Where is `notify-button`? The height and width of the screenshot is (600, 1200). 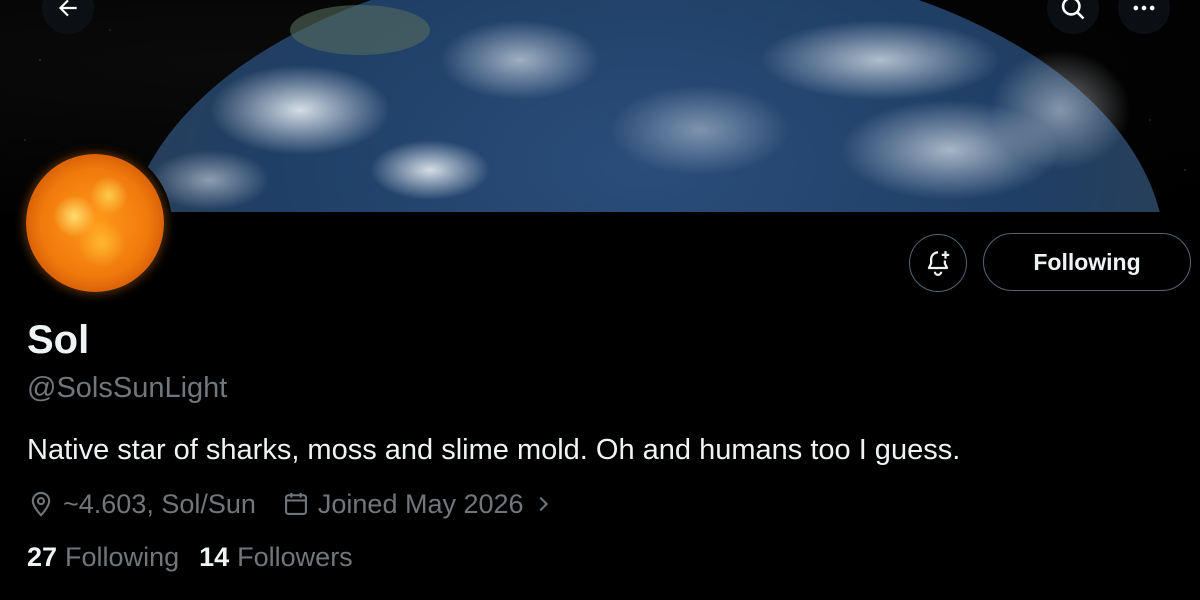 notify-button is located at coordinates (938, 263).